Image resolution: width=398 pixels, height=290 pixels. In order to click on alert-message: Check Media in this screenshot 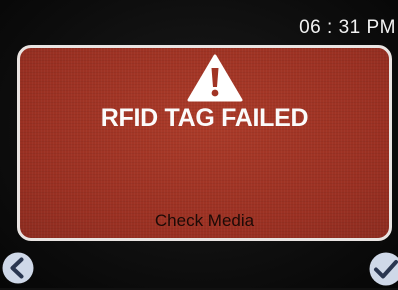, I will do `click(204, 221)`.